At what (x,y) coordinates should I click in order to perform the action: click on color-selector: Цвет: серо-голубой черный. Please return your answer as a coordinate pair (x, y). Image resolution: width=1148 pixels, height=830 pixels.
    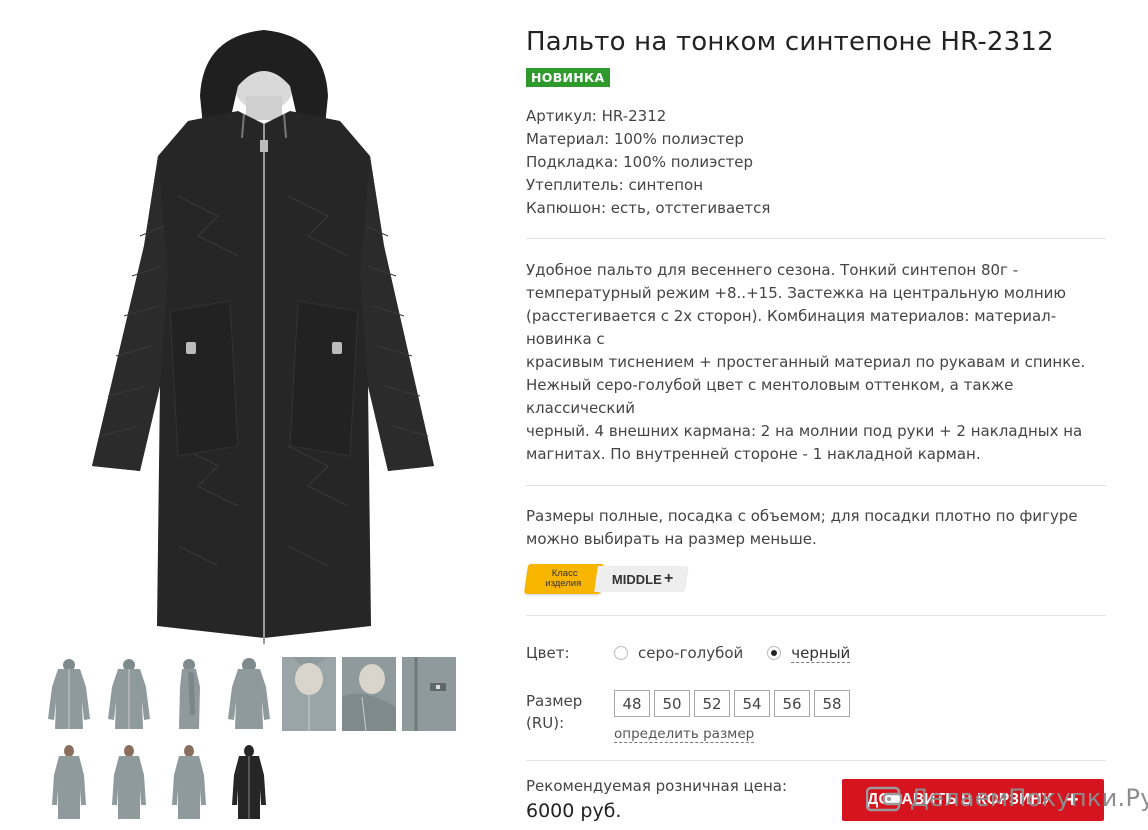
    Looking at the image, I should click on (816, 653).